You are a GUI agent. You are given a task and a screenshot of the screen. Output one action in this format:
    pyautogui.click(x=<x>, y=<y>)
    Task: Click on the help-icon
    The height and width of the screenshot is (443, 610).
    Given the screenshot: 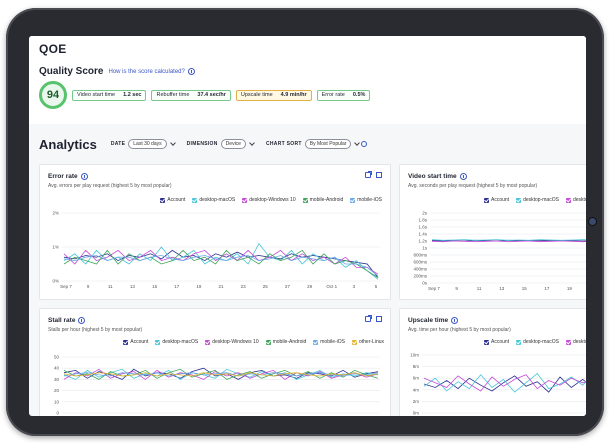 What is the action you would take?
    pyautogui.click(x=364, y=144)
    